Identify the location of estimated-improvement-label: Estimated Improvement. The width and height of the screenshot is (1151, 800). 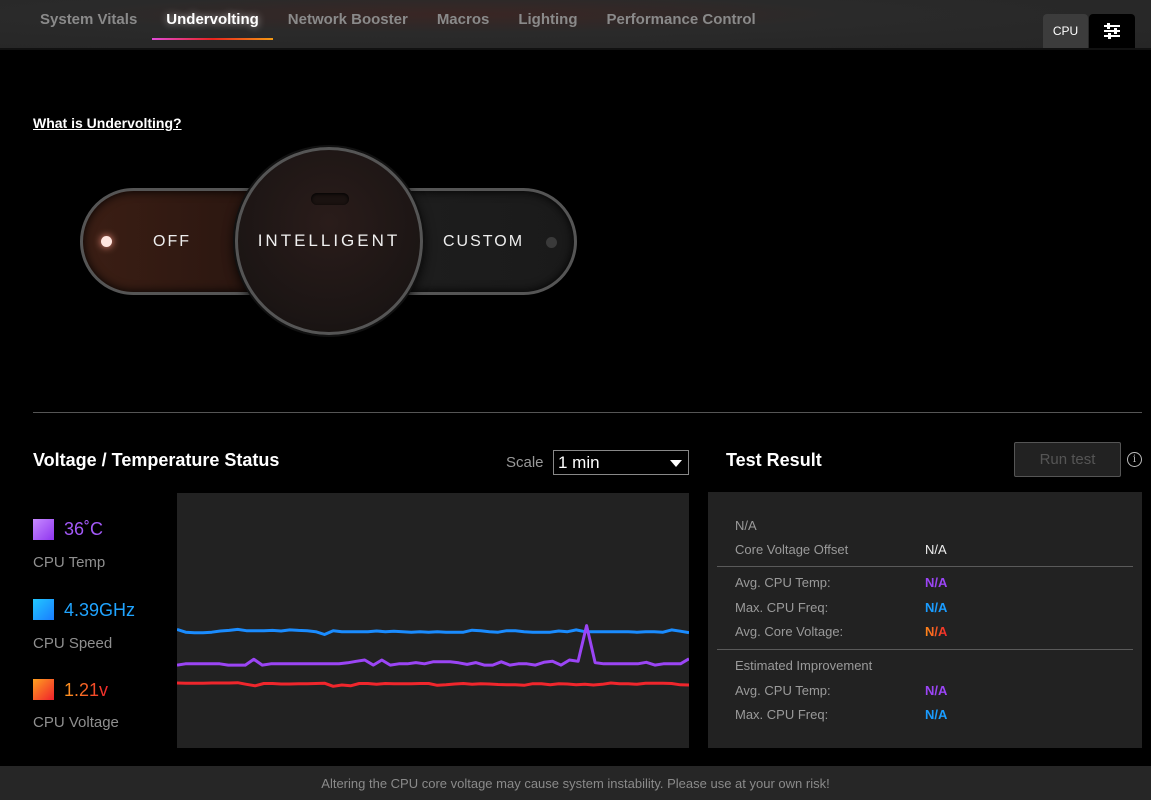
(804, 665).